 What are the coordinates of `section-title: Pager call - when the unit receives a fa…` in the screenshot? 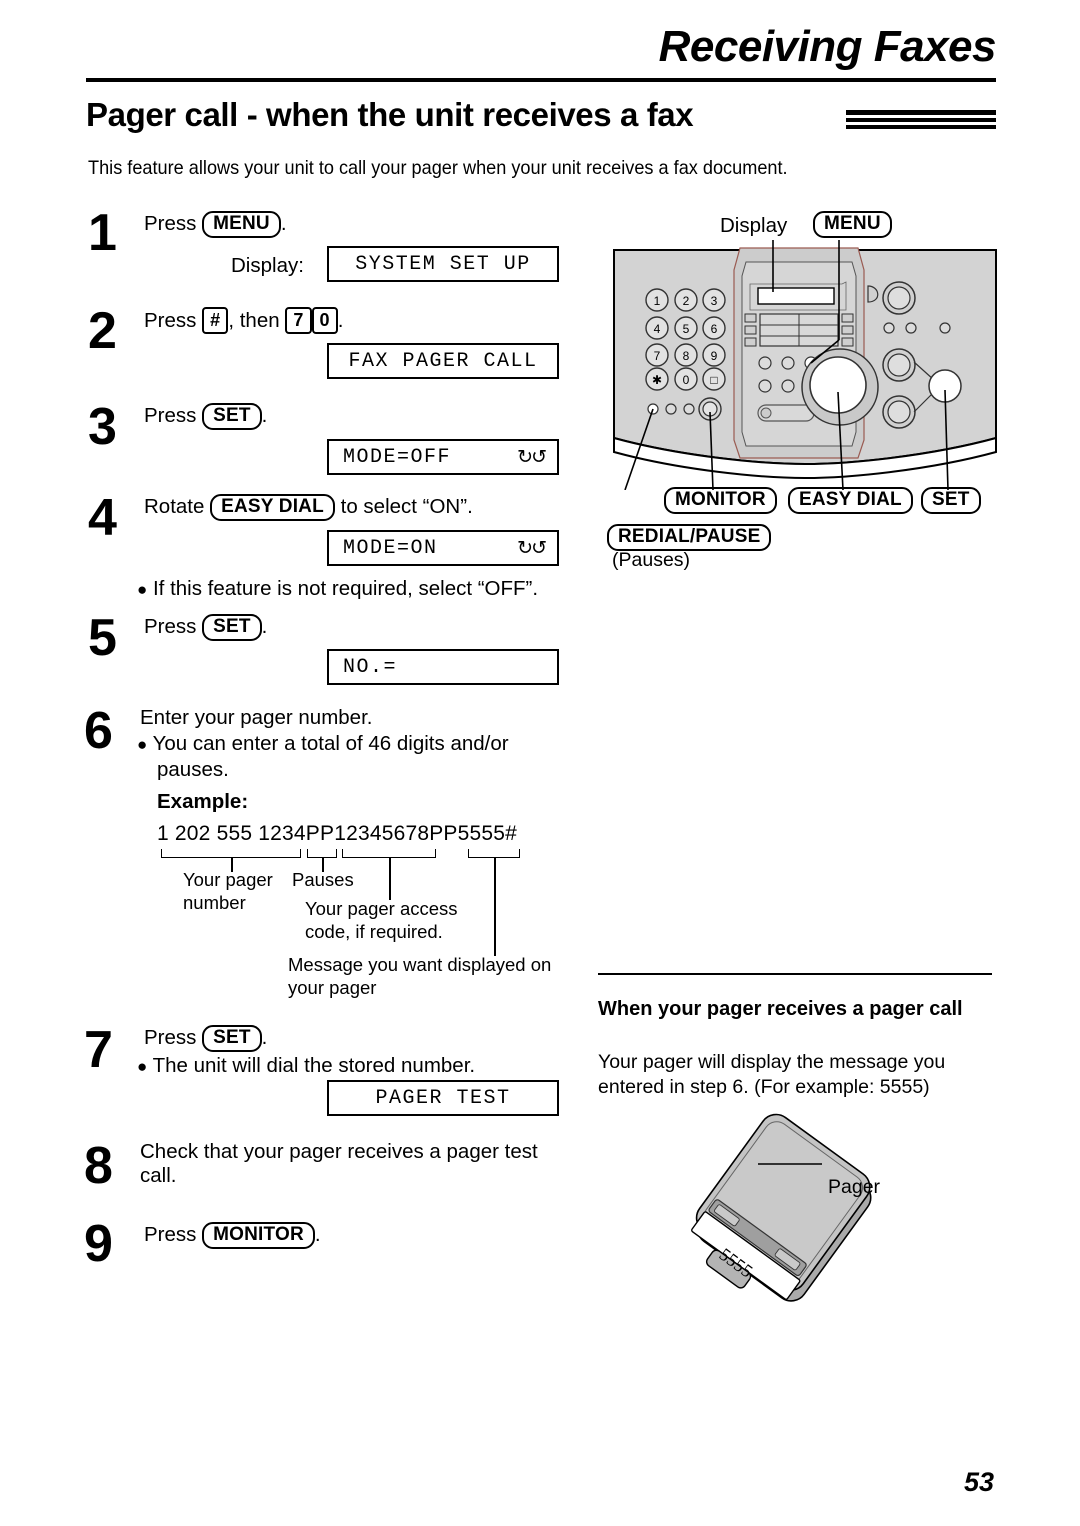 It's located at (390, 114).